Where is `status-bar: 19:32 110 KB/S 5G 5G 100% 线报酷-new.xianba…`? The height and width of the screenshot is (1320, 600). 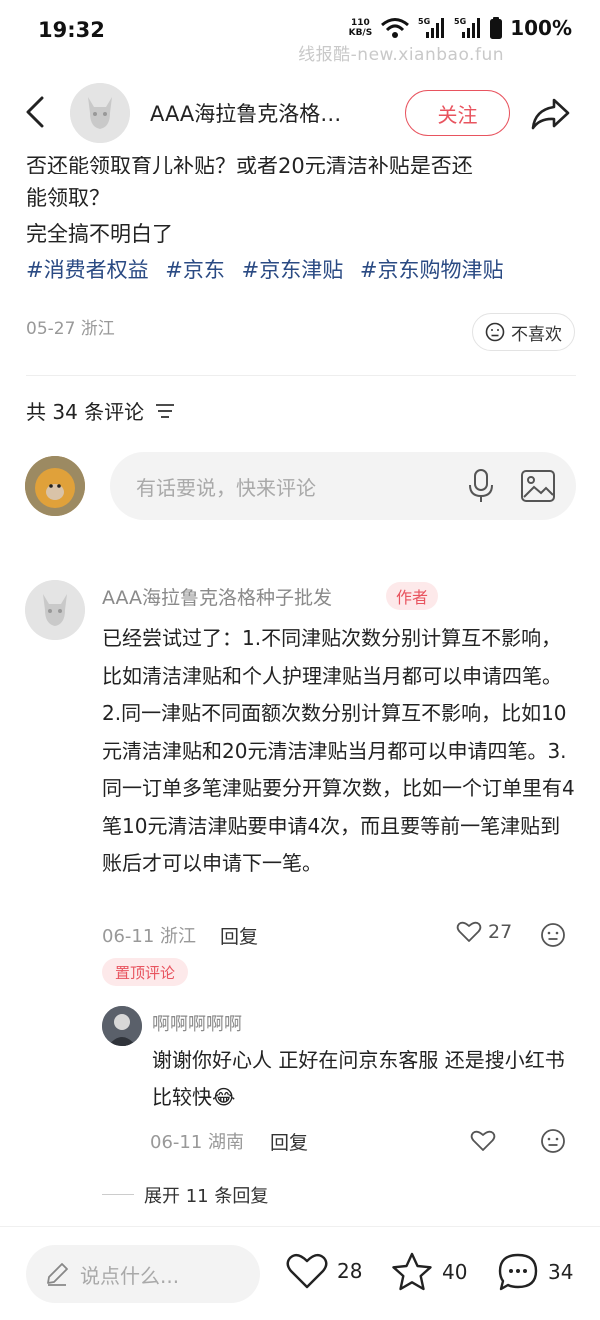
status-bar: 19:32 110 KB/S 5G 5G 100% 线报酷-new.xianba… is located at coordinates (300, 33).